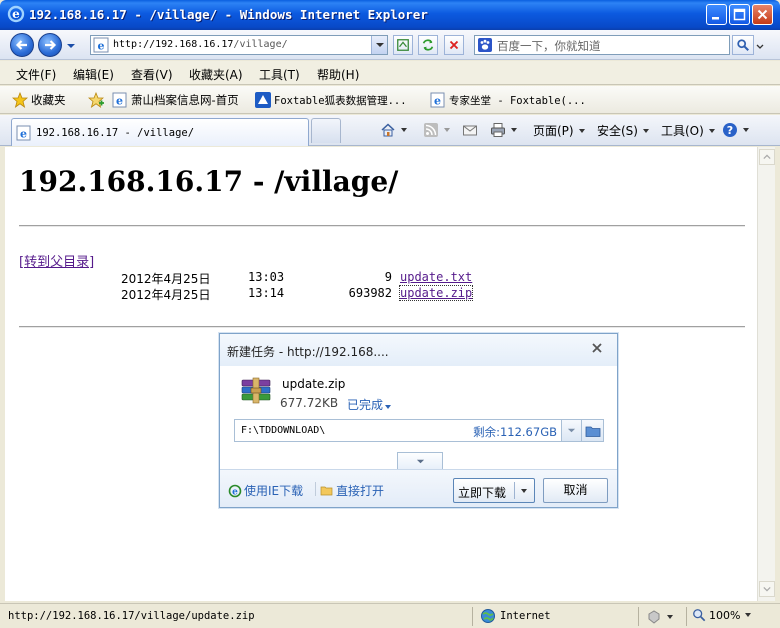 The height and width of the screenshot is (628, 780). I want to click on maximize-button, so click(739, 14).